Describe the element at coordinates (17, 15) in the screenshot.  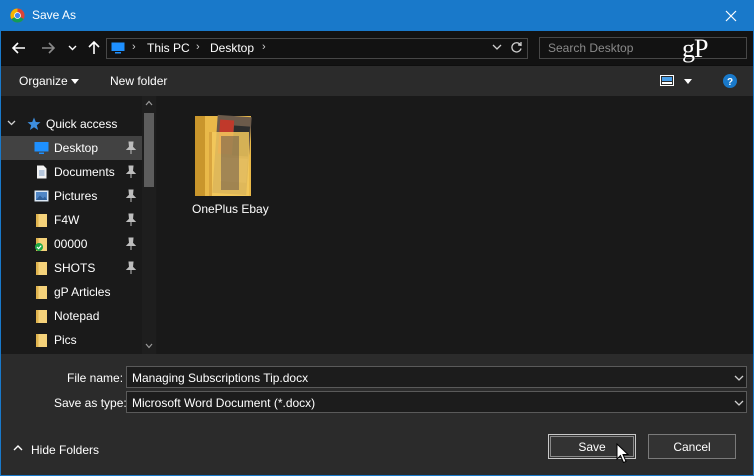
I see `chrome-icon` at that location.